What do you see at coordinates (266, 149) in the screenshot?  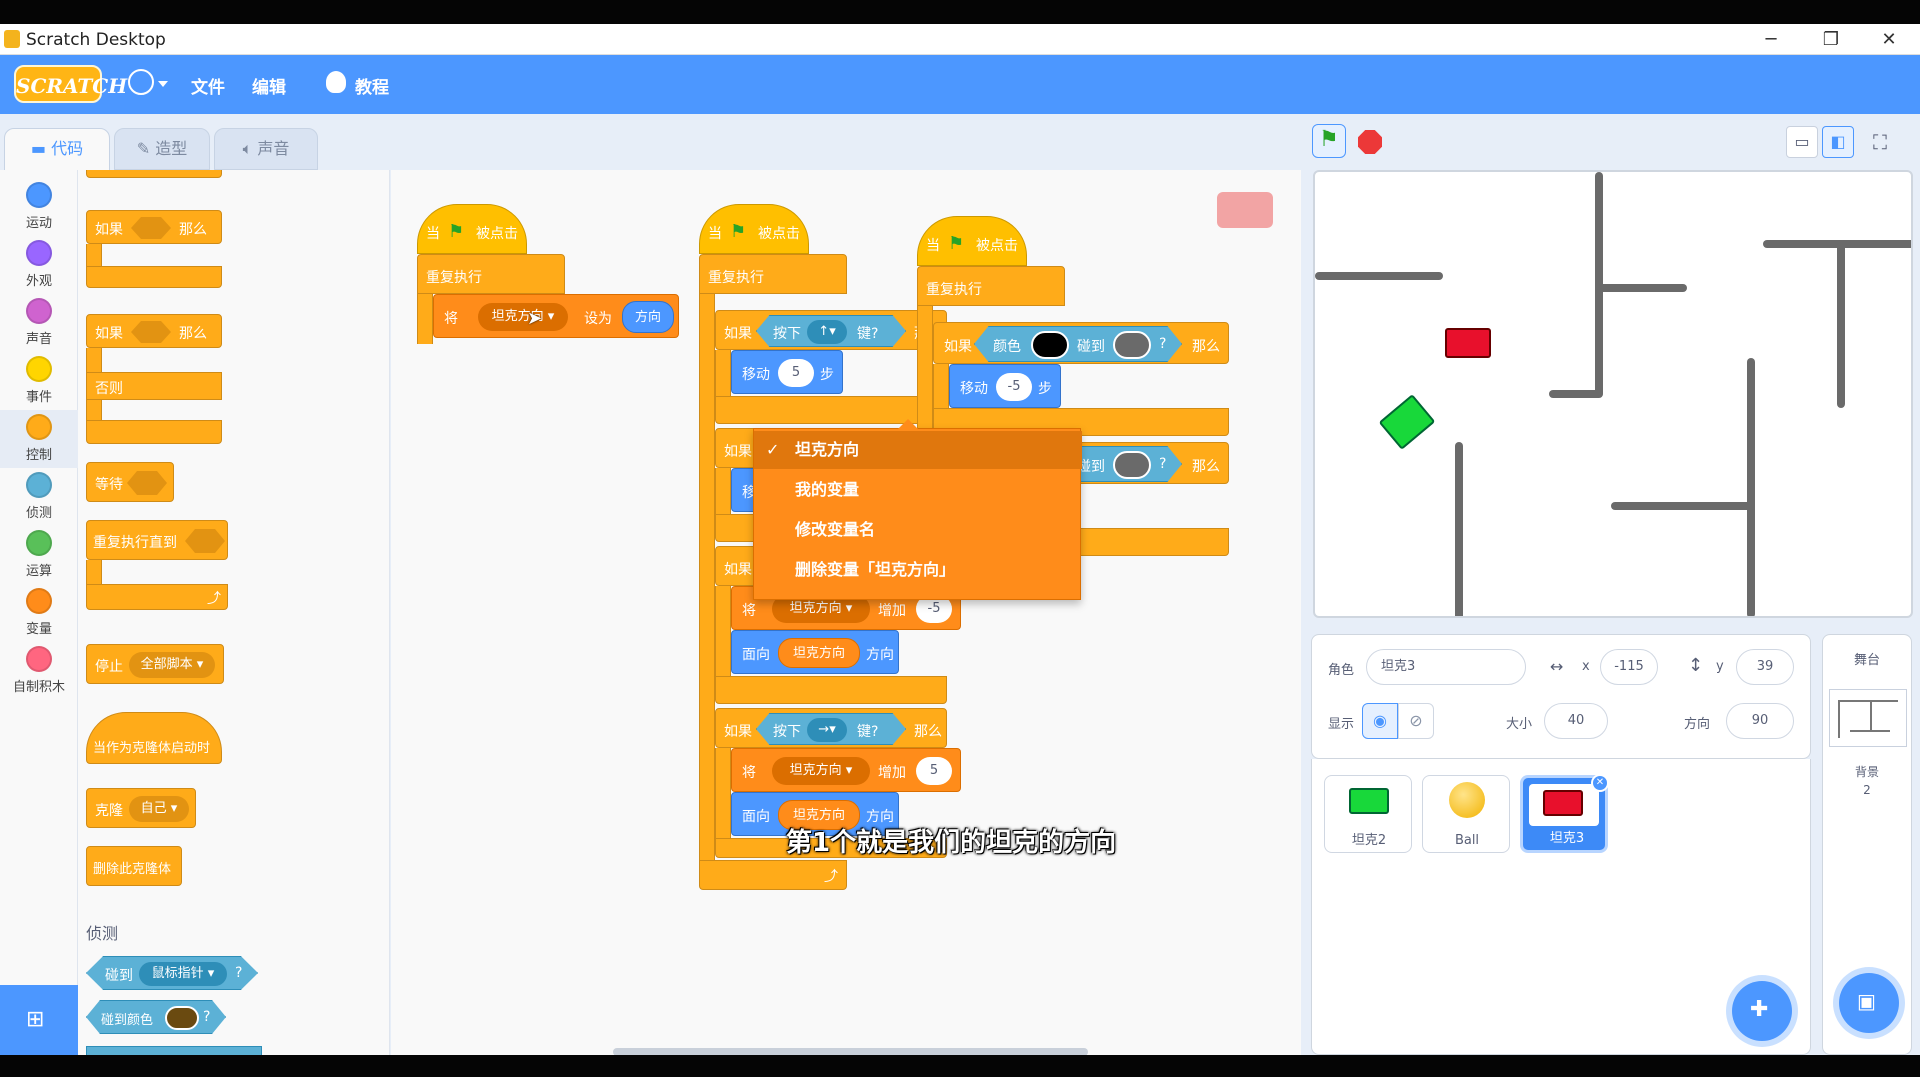 I see `tab-sounds: 🔈︎ 声音` at bounding box center [266, 149].